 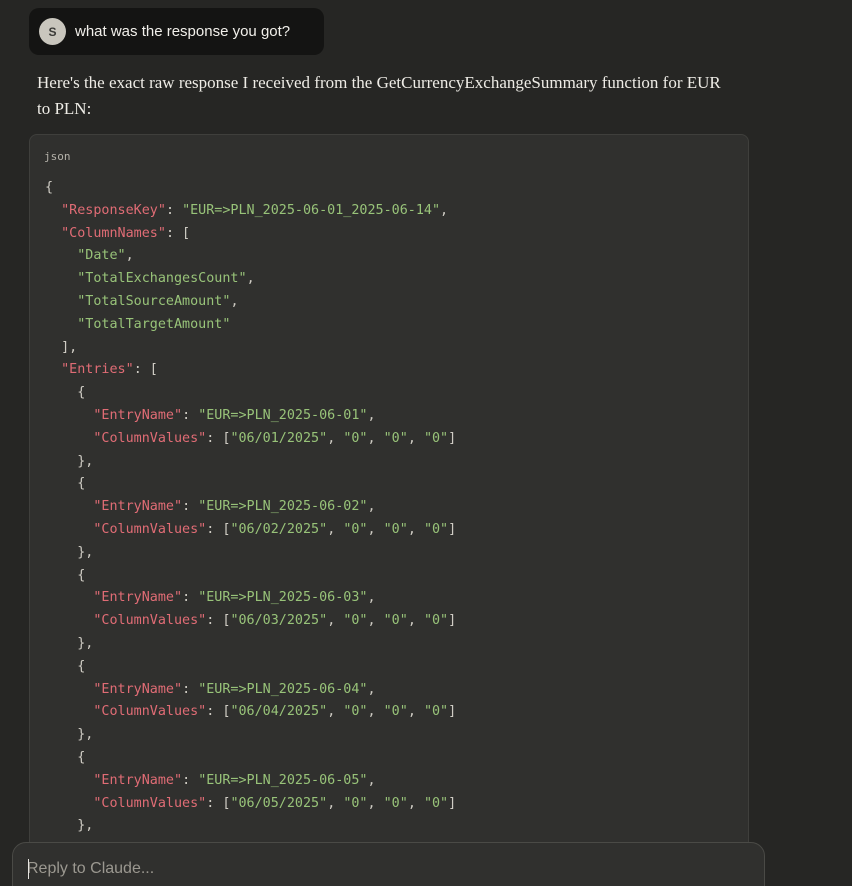 What do you see at coordinates (52, 31) in the screenshot?
I see `user-avatar: S` at bounding box center [52, 31].